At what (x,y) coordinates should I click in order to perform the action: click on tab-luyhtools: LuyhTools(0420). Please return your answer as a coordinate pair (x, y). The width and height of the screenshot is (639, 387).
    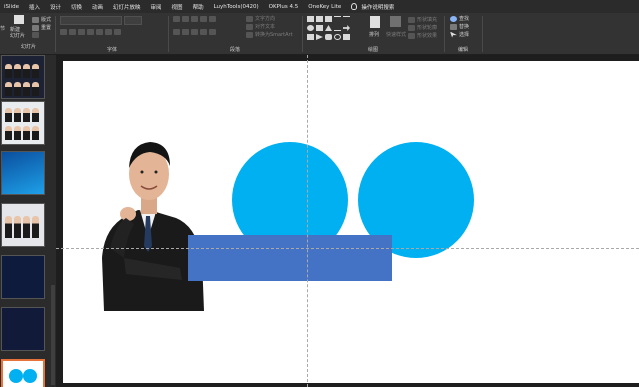
    Looking at the image, I should click on (236, 7).